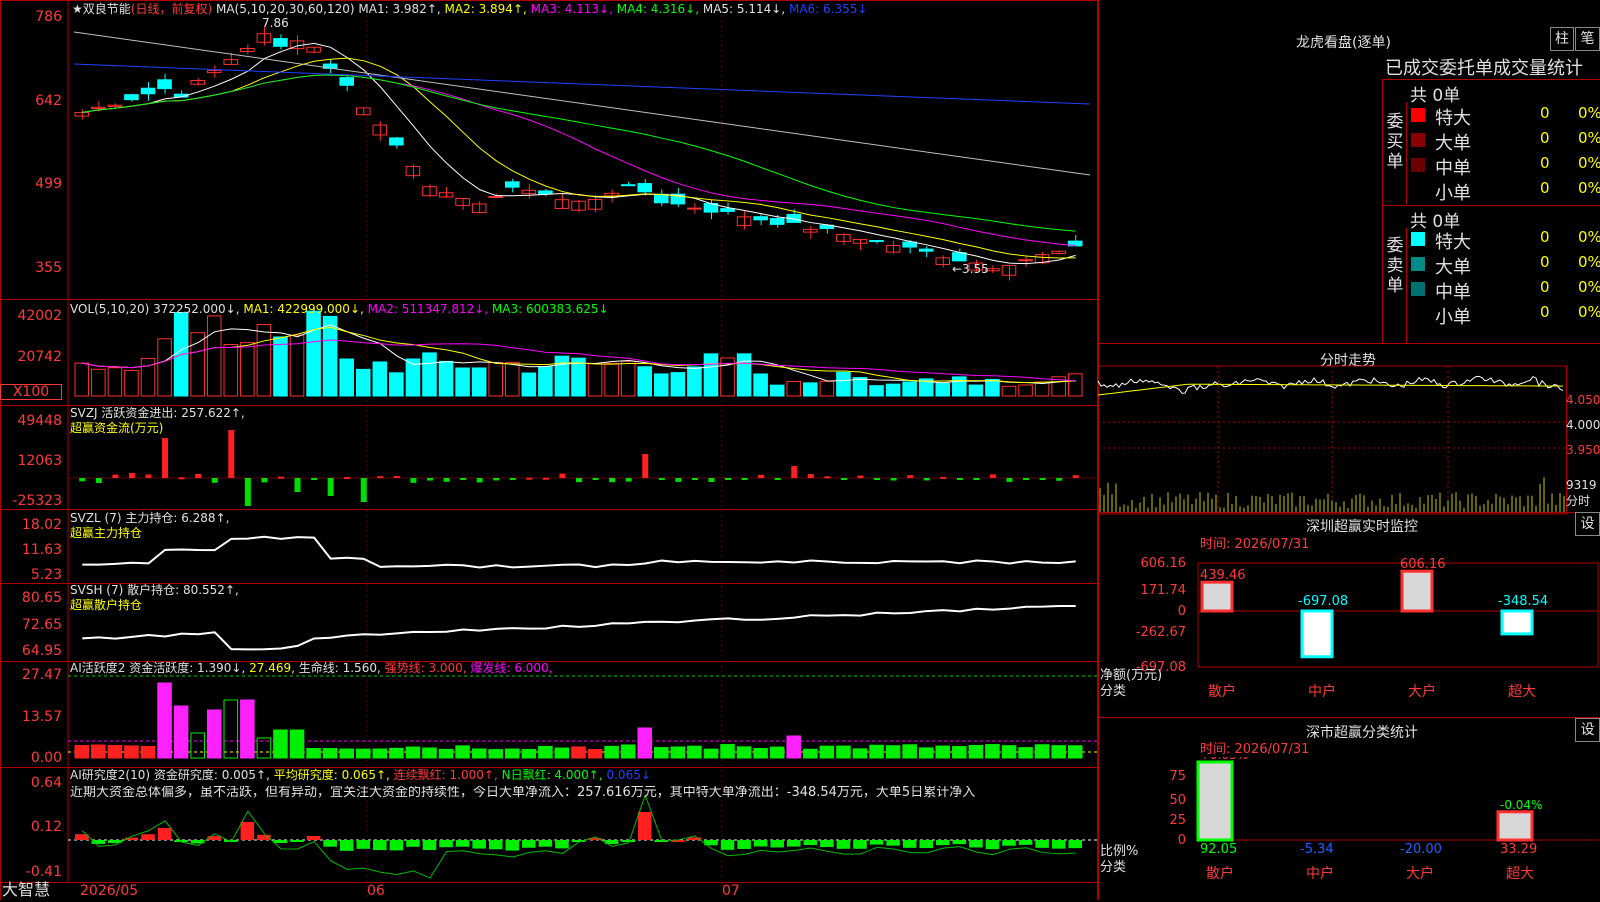 The image size is (1600, 902). I want to click on bar-mode-button: 柱, so click(1562, 39).